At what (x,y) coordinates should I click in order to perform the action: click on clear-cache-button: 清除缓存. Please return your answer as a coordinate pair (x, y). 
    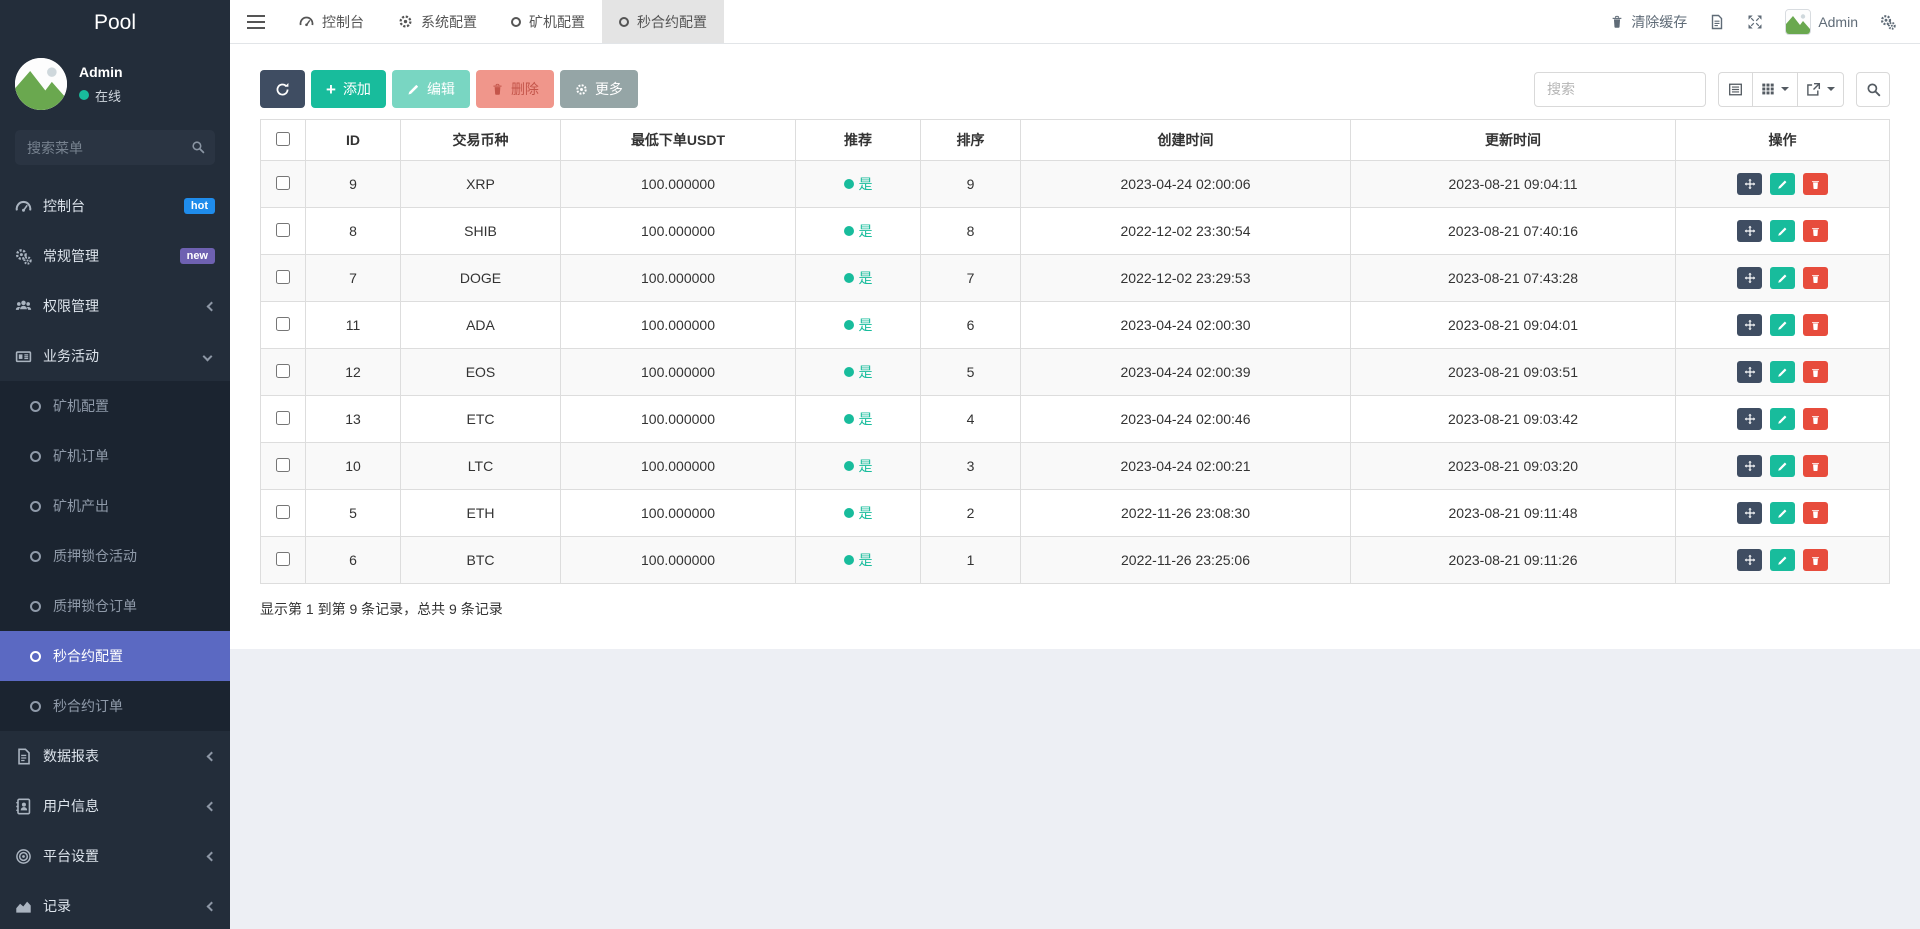
    Looking at the image, I should click on (1648, 22).